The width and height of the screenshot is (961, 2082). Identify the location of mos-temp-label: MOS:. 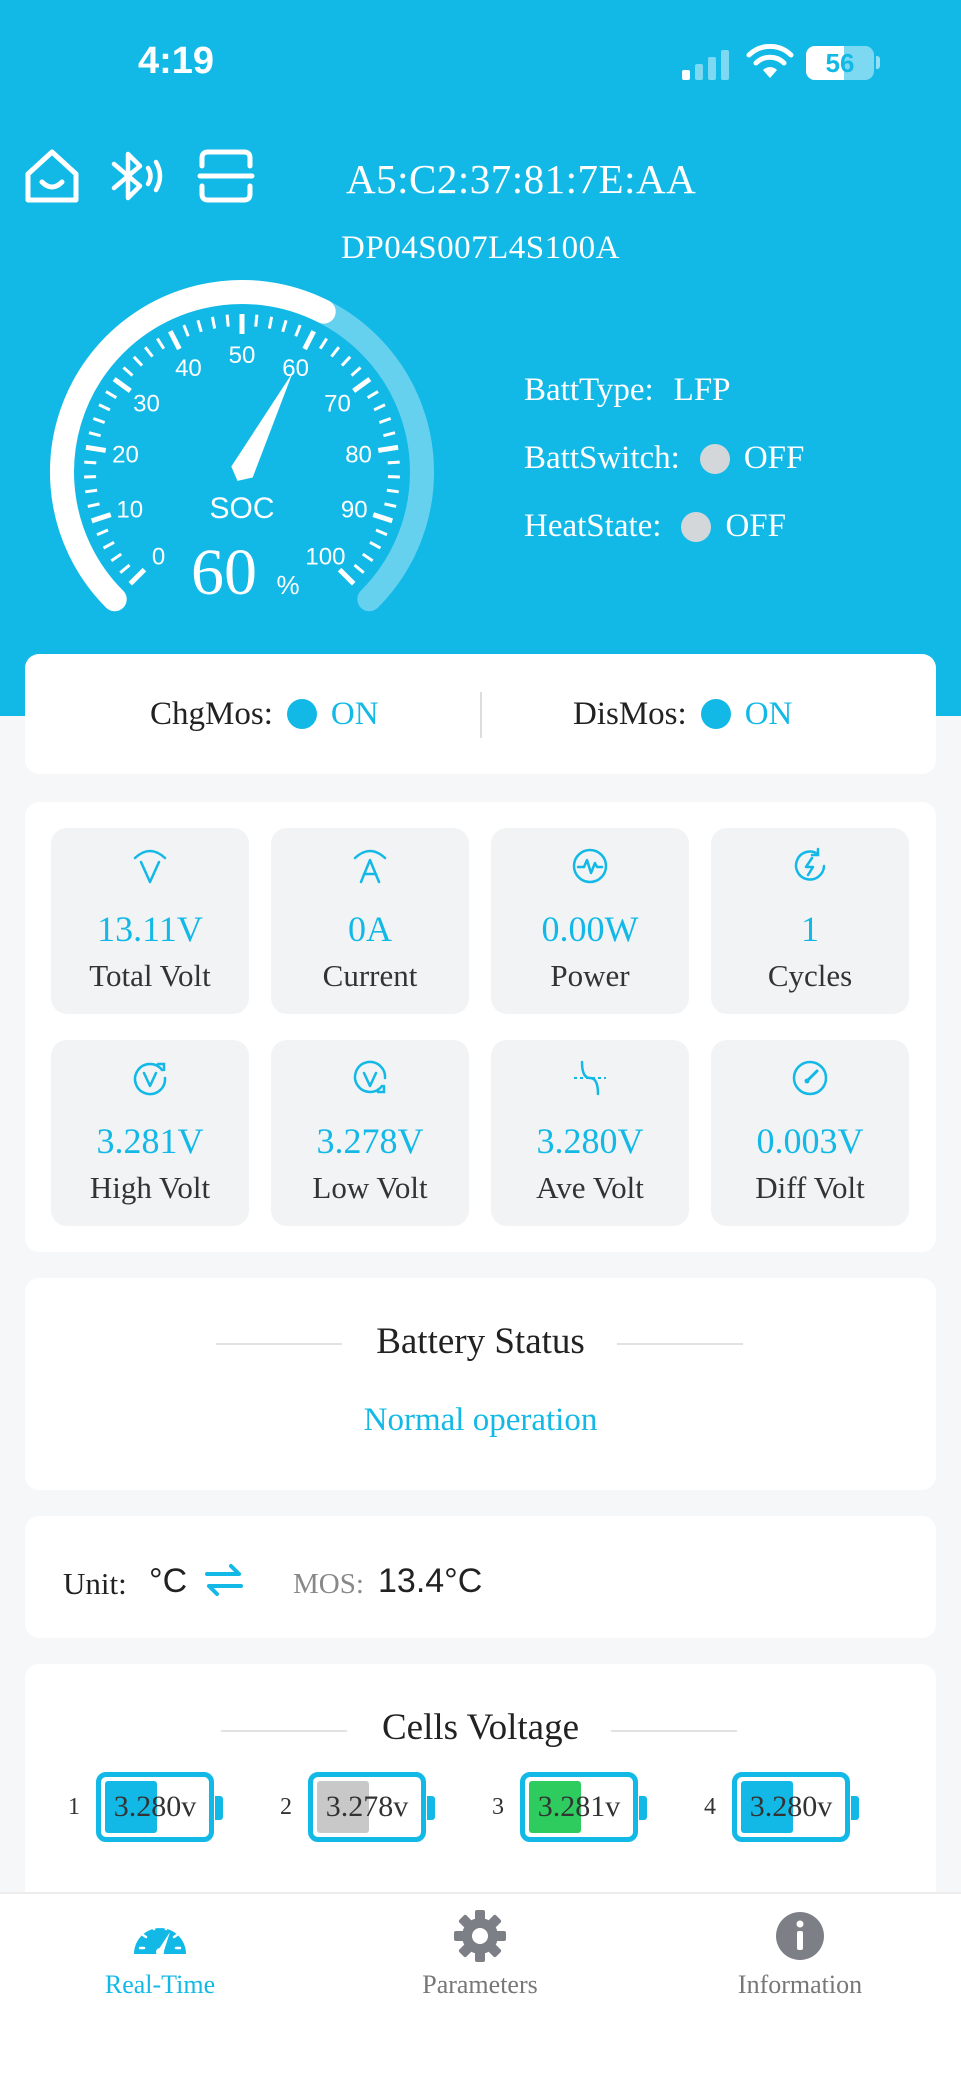
(328, 1584).